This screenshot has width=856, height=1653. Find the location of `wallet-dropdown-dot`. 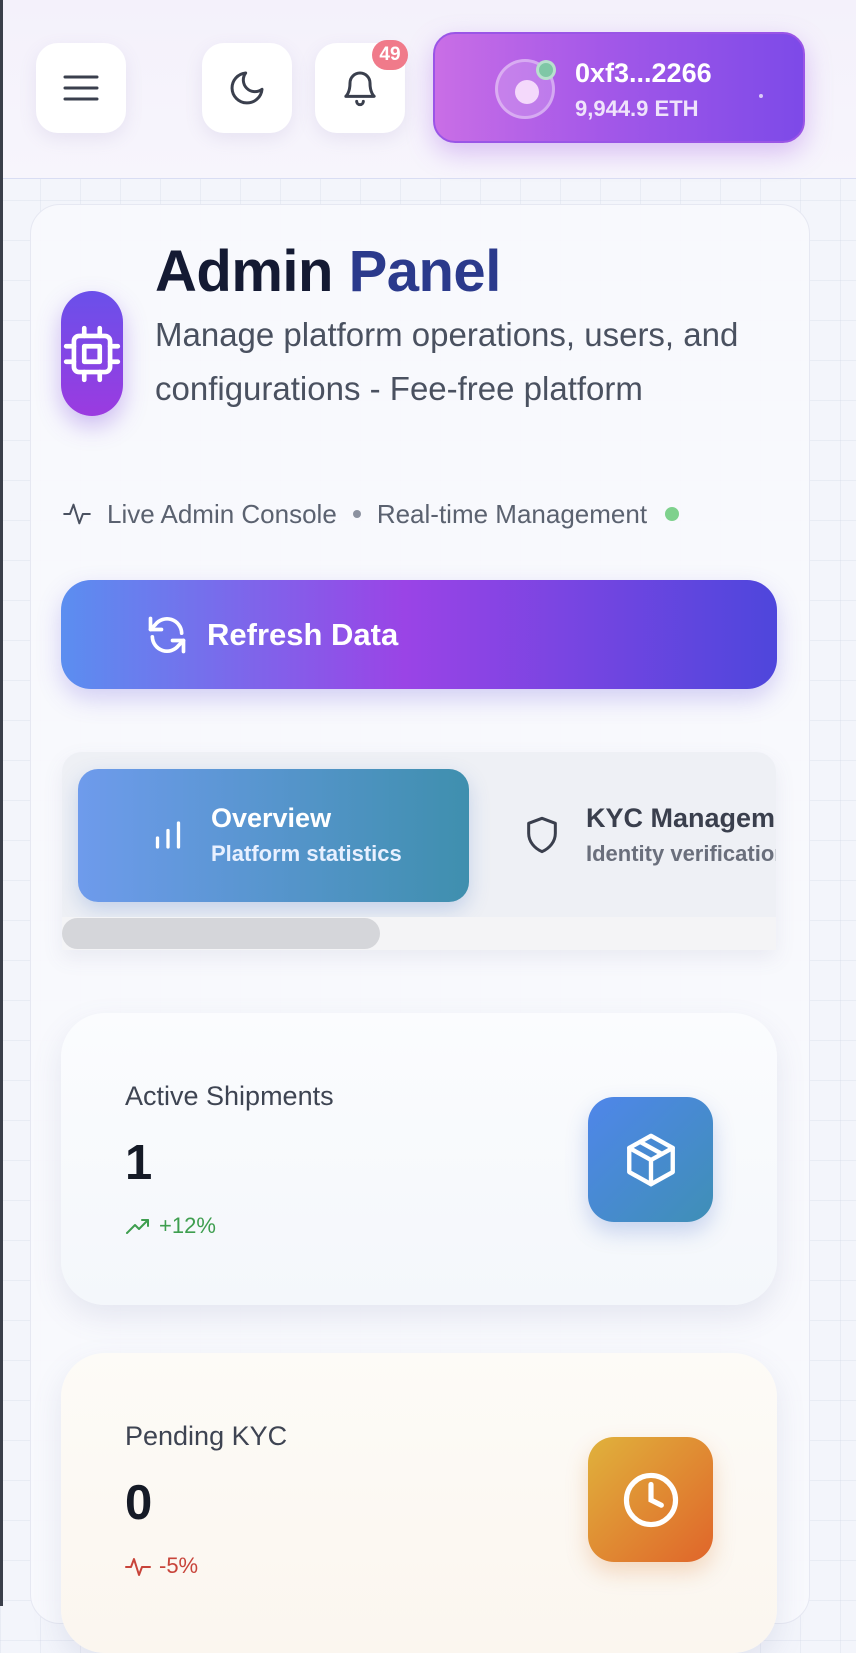

wallet-dropdown-dot is located at coordinates (761, 96).